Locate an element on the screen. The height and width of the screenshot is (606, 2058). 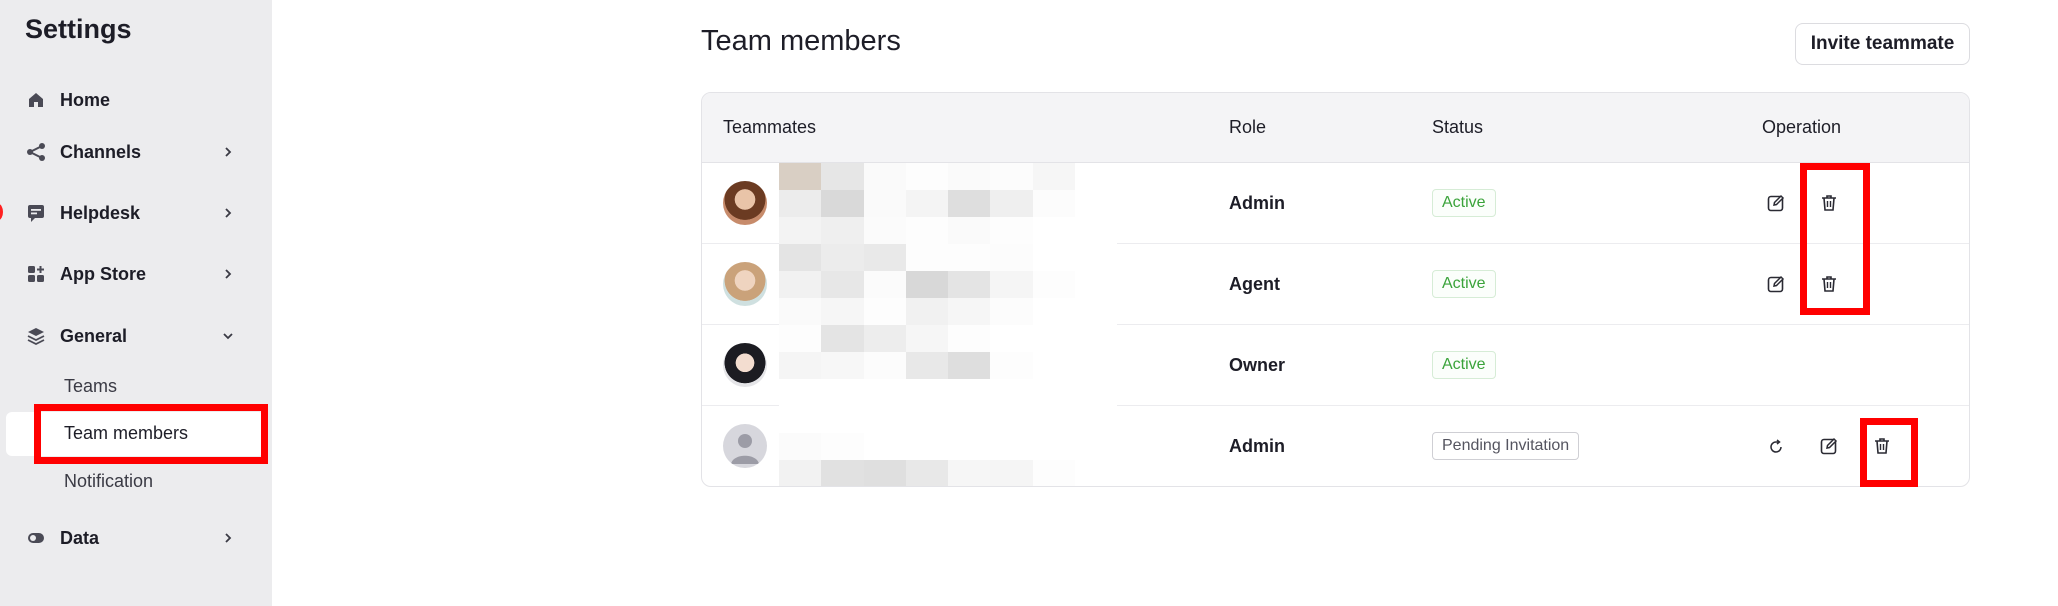
sidebar-item-label: Home is located at coordinates (85, 99).